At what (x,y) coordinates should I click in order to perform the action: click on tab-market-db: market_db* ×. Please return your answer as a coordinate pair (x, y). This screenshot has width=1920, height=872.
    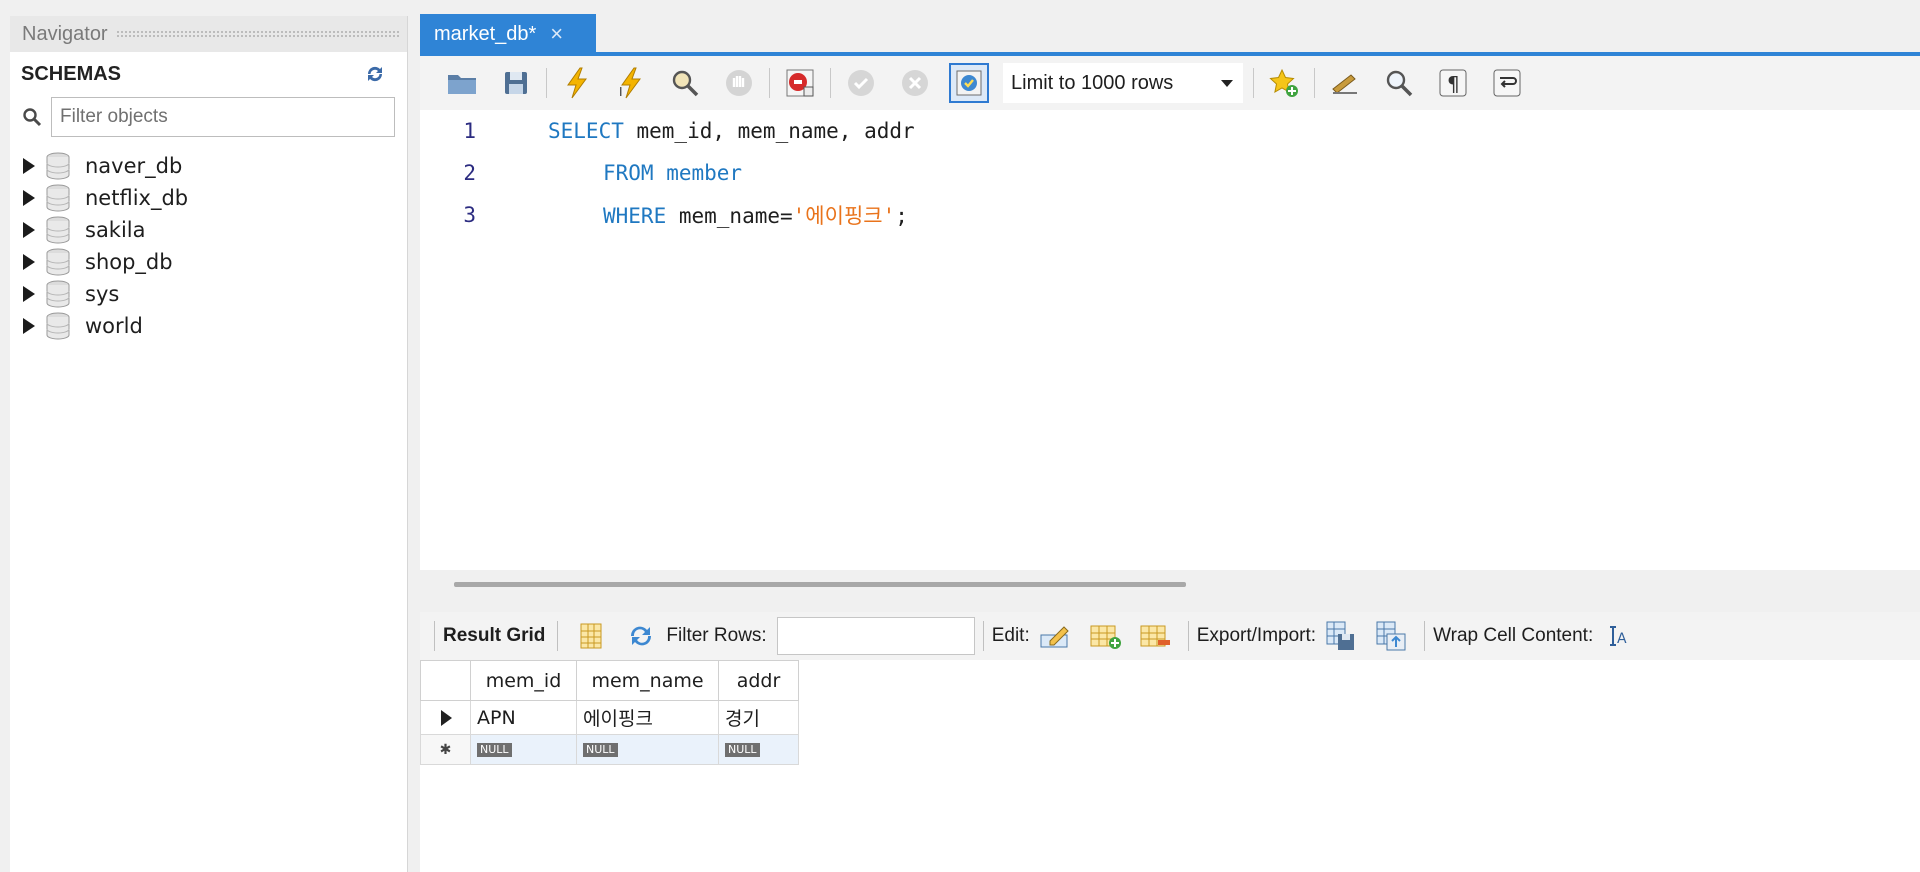
    Looking at the image, I should click on (508, 34).